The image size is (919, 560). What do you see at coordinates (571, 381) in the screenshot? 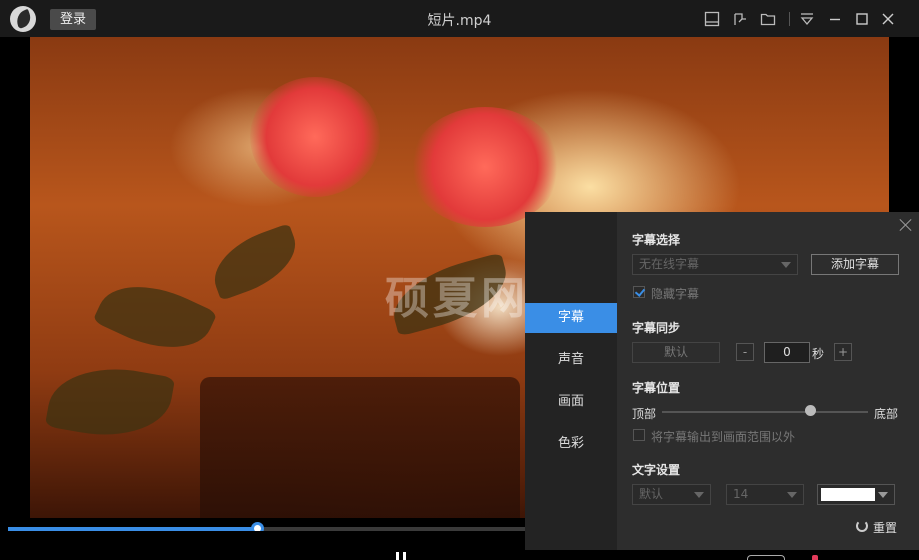
I see `settings-nav: 字幕 声音 画面 色彩` at bounding box center [571, 381].